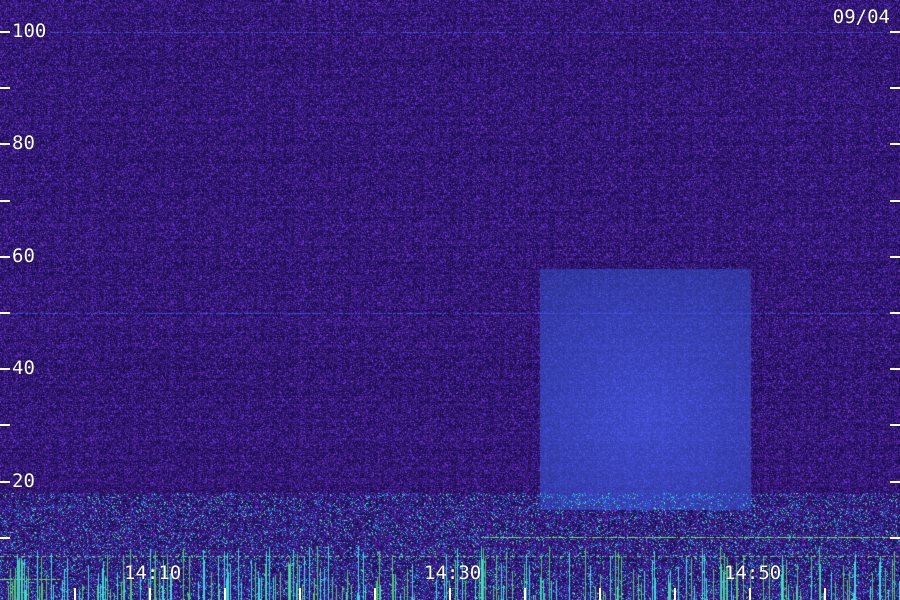 Image resolution: width=900 pixels, height=600 pixels. I want to click on y-tick-label: 100, so click(29, 31).